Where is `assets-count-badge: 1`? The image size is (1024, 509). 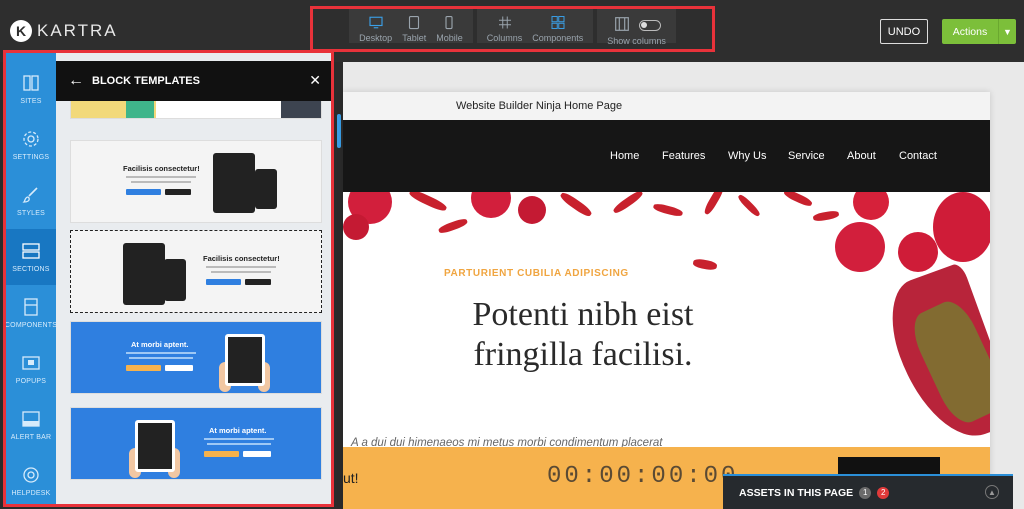 assets-count-badge: 1 is located at coordinates (865, 492).